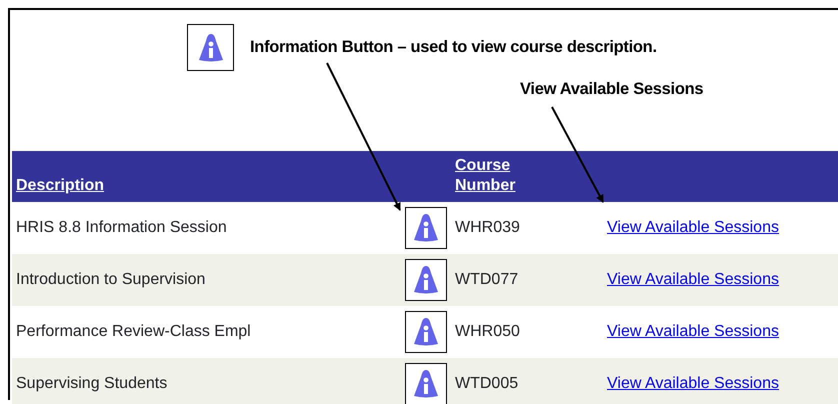  Describe the element at coordinates (612, 89) in the screenshot. I see `annotation-text: View Available Sessions` at that location.